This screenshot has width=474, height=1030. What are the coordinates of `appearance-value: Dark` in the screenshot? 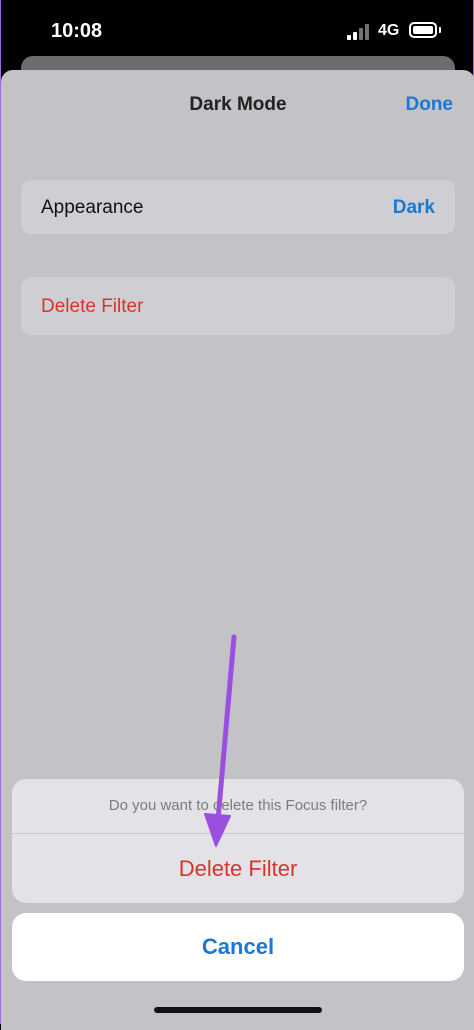 It's located at (413, 207).